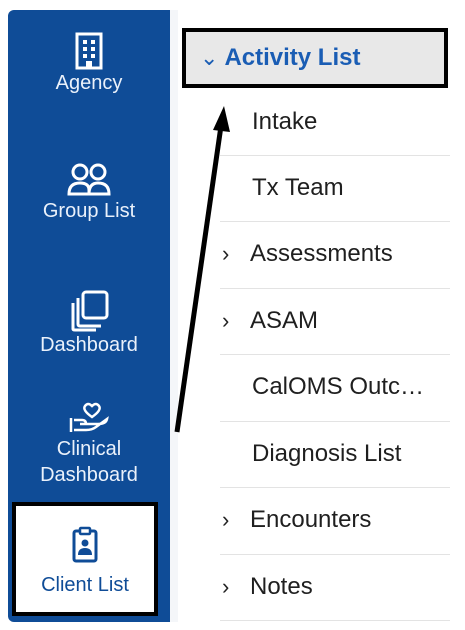 The height and width of the screenshot is (630, 465). I want to click on menu-item-notes: › Notes, so click(336, 587).